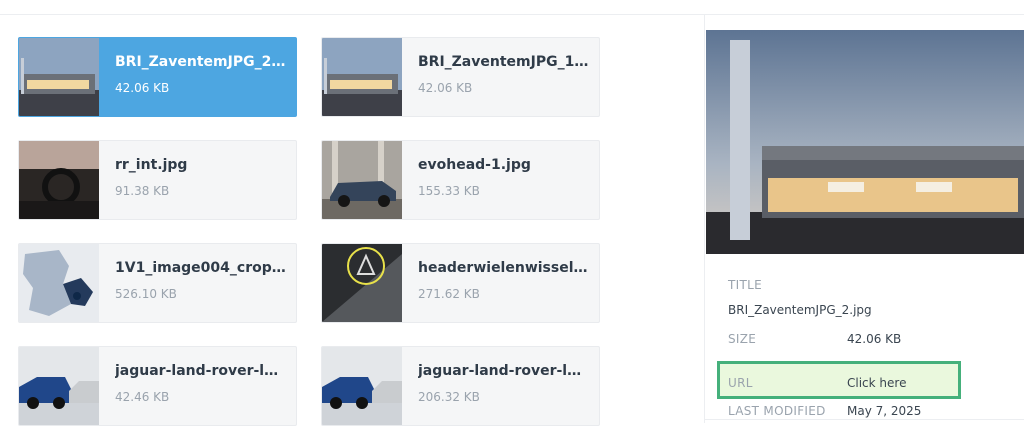  I want to click on file-size: 271.62 KB, so click(449, 294).